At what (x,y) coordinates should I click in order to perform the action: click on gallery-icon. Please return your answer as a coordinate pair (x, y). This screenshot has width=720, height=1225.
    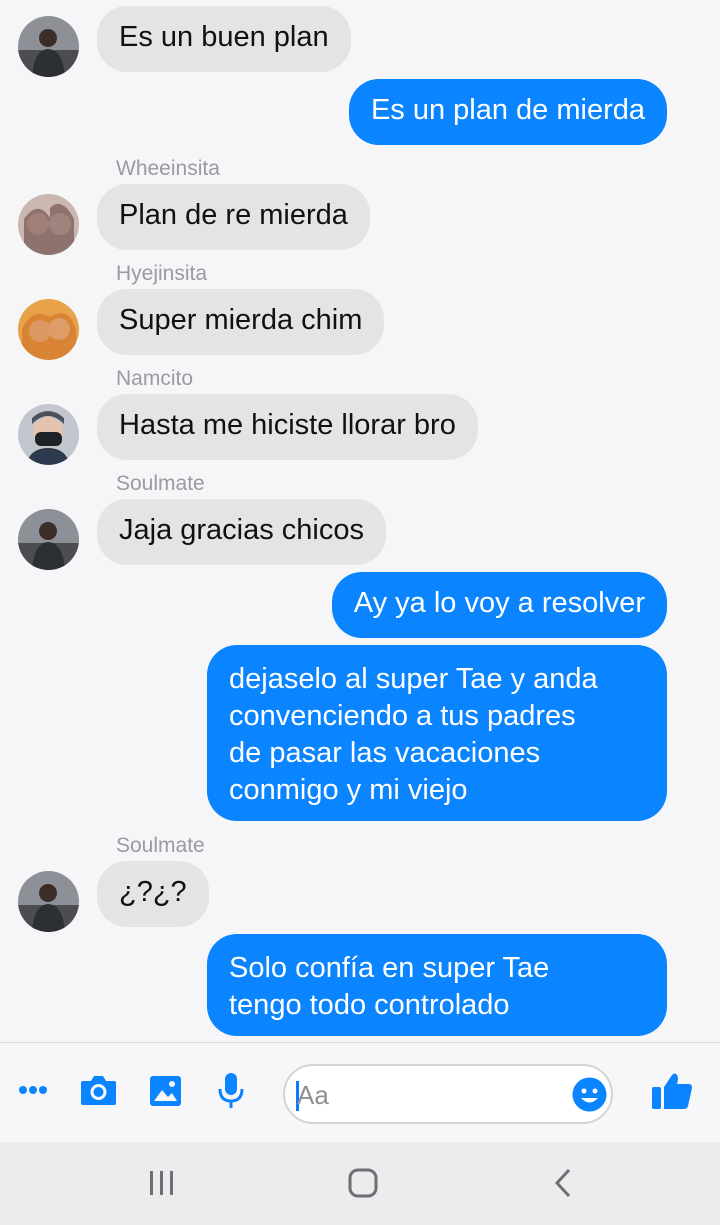
    Looking at the image, I should click on (165, 1093).